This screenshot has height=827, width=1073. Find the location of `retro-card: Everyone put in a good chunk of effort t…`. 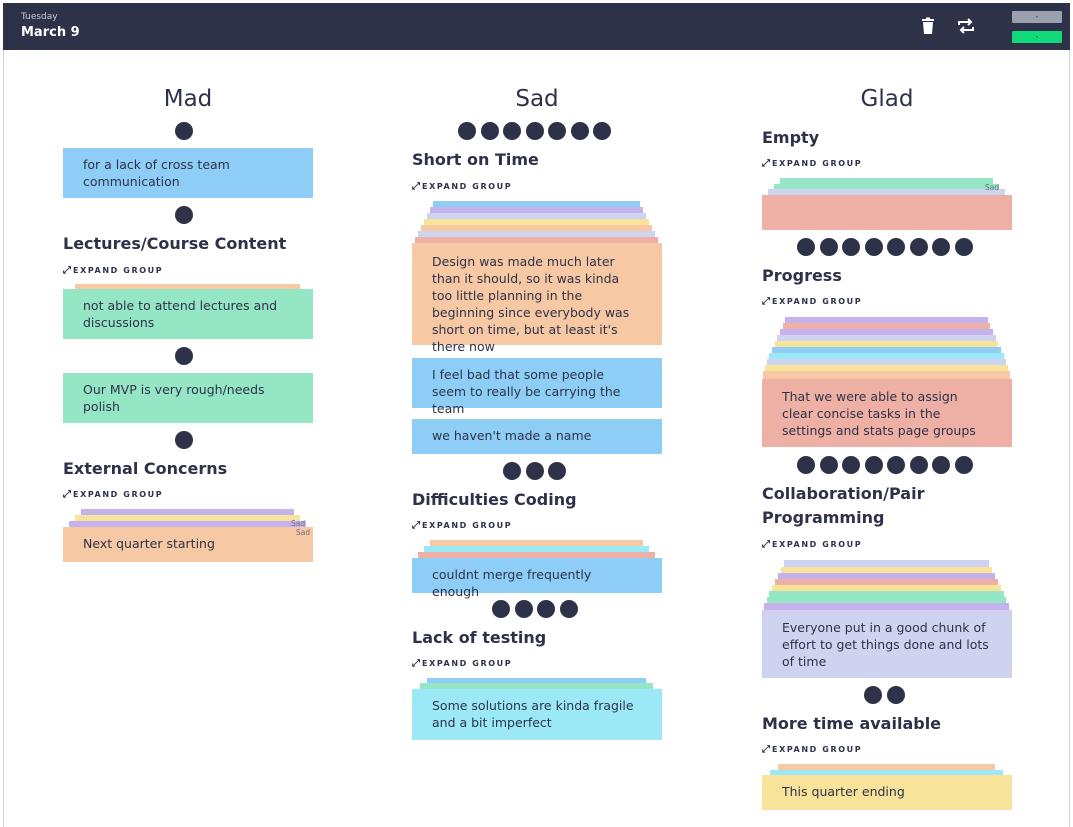

retro-card: Everyone put in a good chunk of effort t… is located at coordinates (887, 644).